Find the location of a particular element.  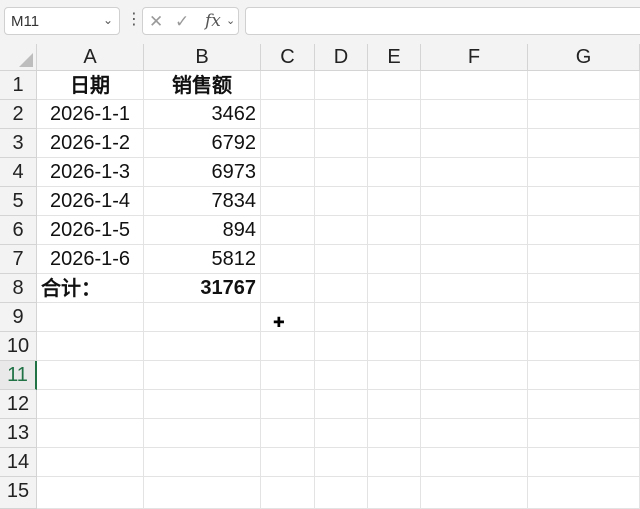

name-box: M11 ⌄ is located at coordinates (62, 21).